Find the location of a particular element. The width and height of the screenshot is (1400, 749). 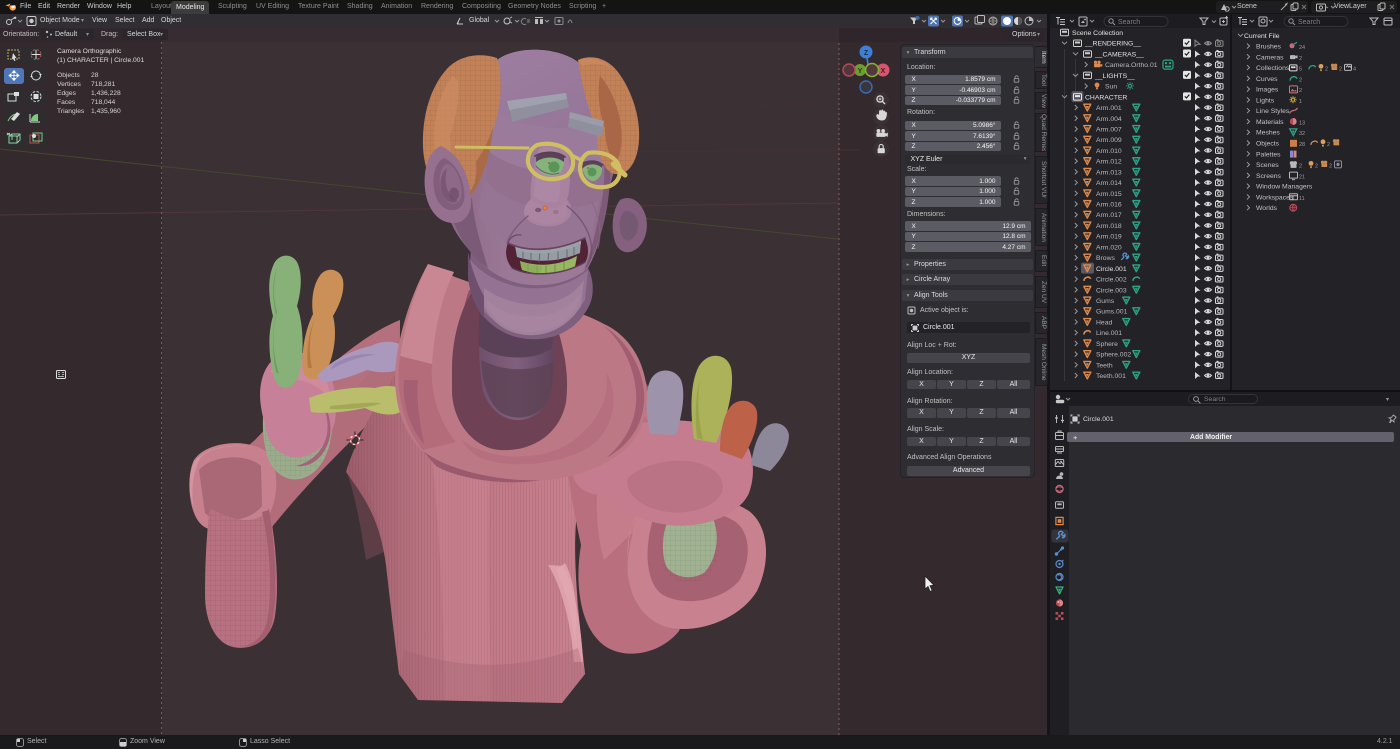

svg-text: Sphere is located at coordinates (1107, 344).